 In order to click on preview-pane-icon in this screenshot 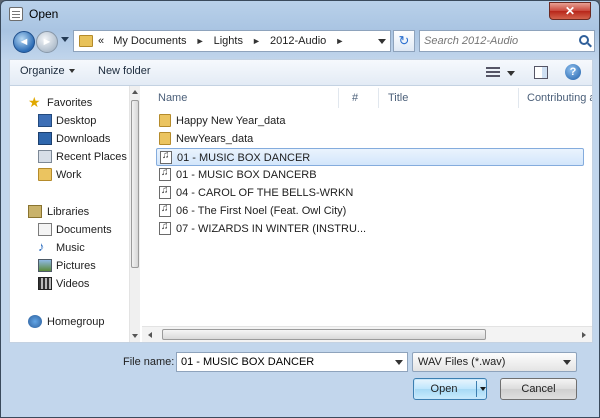, I will do `click(541, 72)`.